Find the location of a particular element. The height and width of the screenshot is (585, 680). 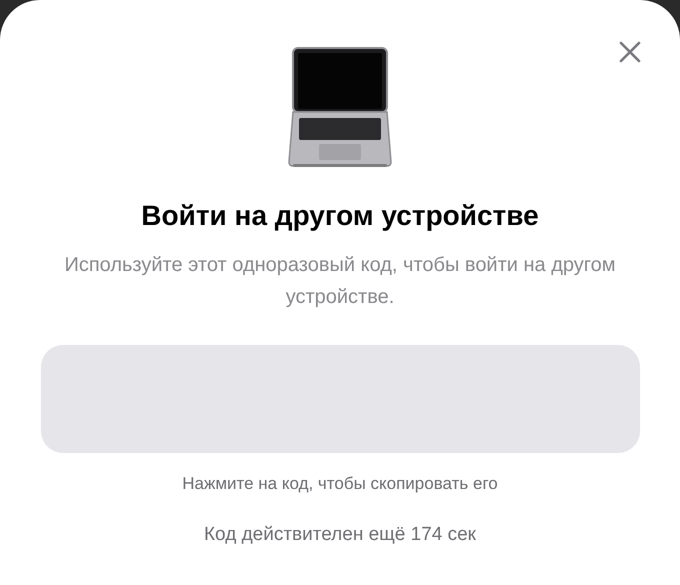

dialog-description: Используйте этот одноразовый код, чтобы войти на другом устройстве. is located at coordinates (340, 281).